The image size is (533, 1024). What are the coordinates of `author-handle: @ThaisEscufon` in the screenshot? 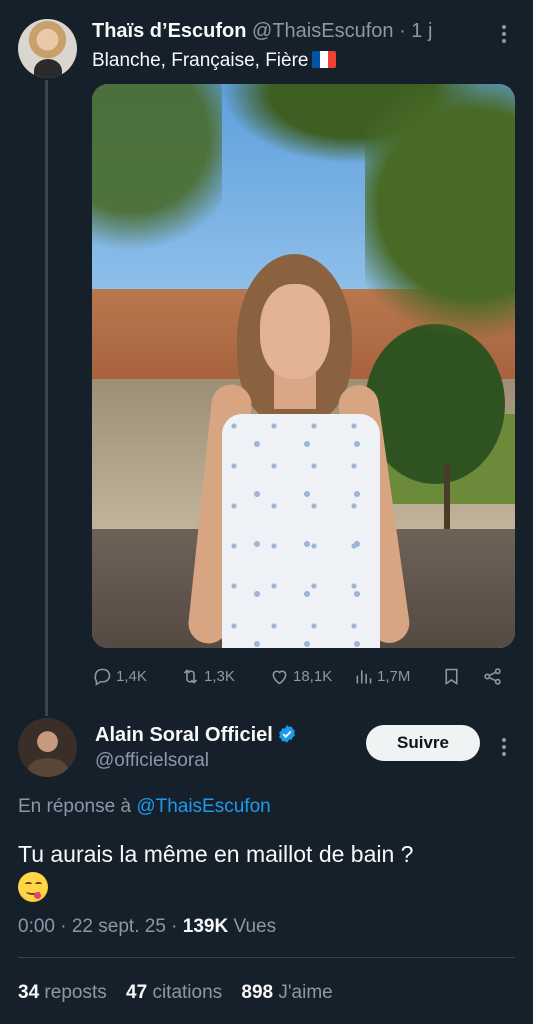 It's located at (322, 31).